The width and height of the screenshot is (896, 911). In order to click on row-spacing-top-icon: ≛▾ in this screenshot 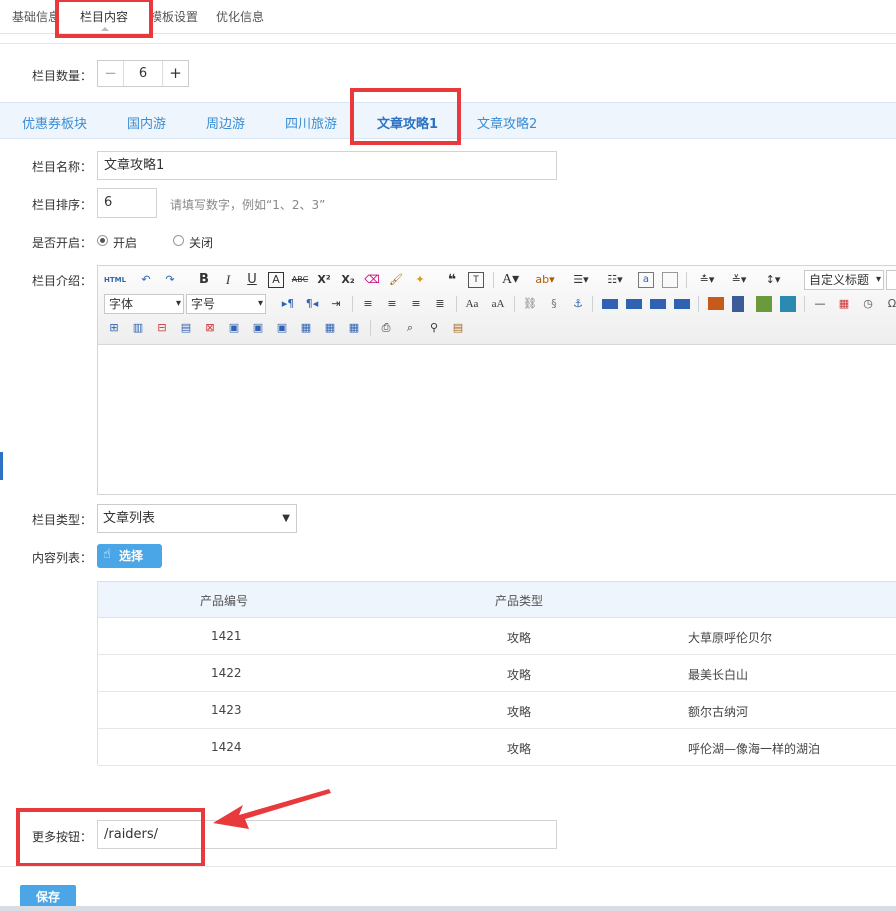, I will do `click(707, 280)`.